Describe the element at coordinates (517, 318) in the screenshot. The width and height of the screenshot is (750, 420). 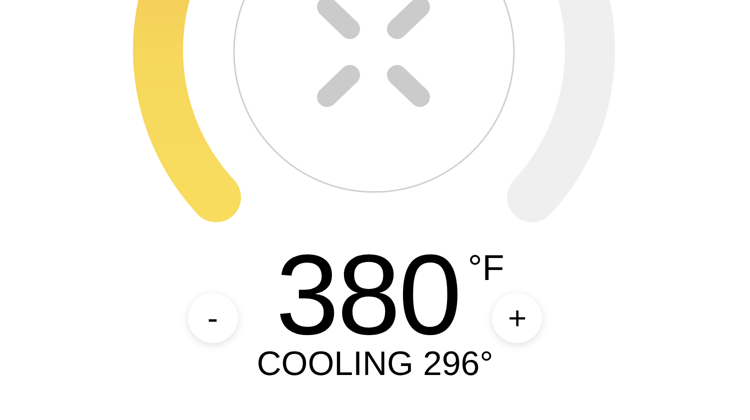
I see `increase-button: +` at that location.